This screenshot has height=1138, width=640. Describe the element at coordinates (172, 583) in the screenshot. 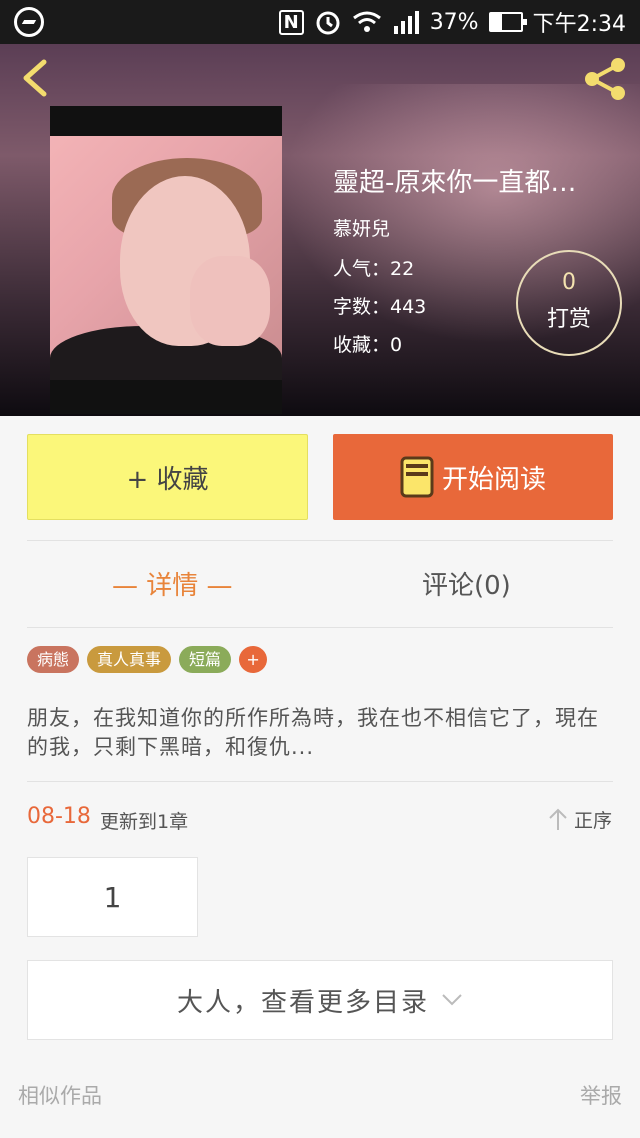

I see `tab-detail: — 详情 —` at that location.